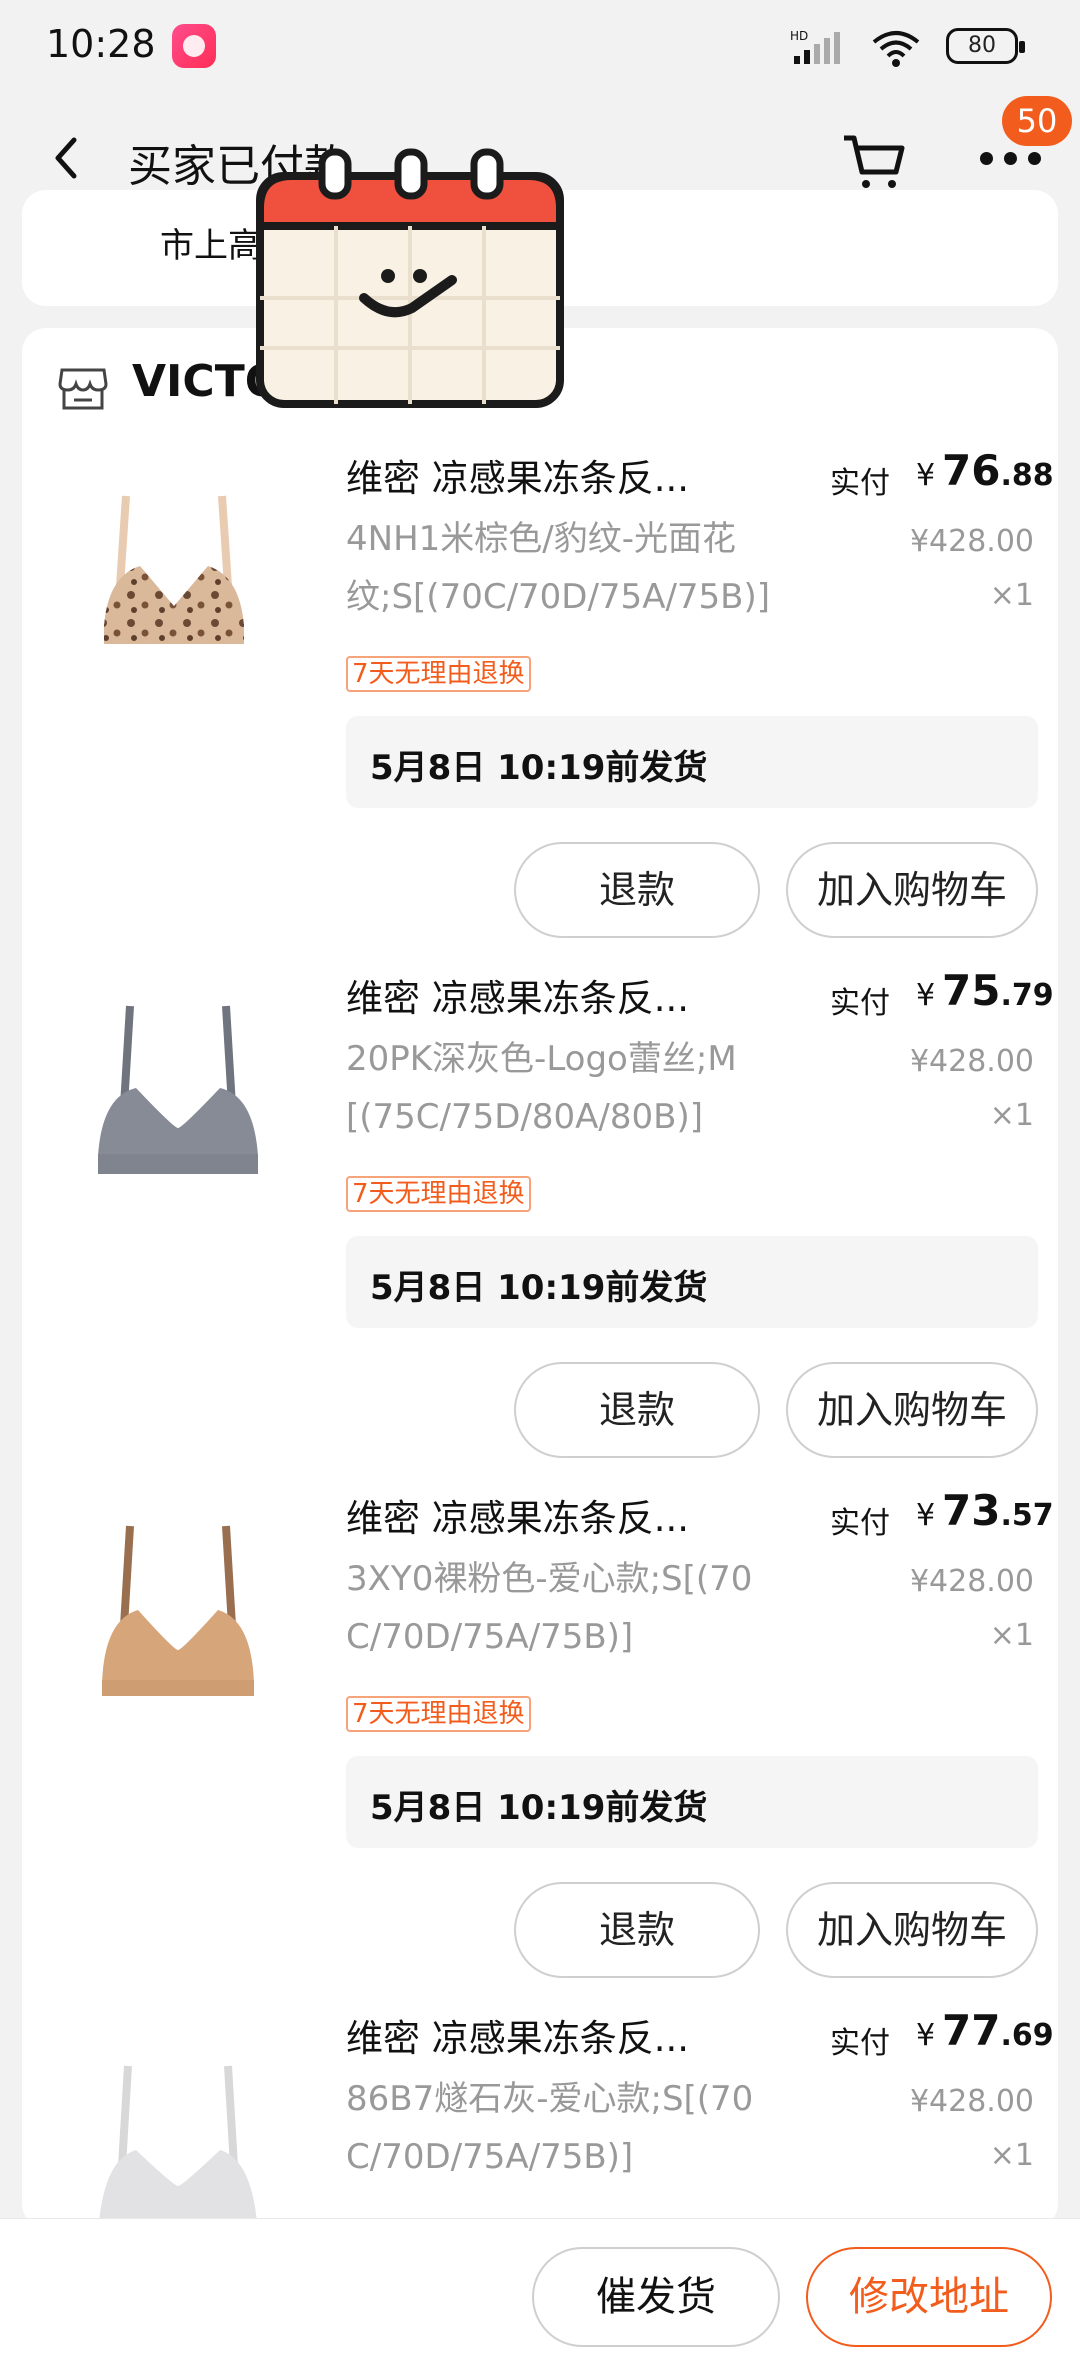 The width and height of the screenshot is (1080, 2377). I want to click on product-spec: 4NH1米棕色/豹纹-光面花 纹;S[(70C/70D/75A/75B)], so click(576, 568).